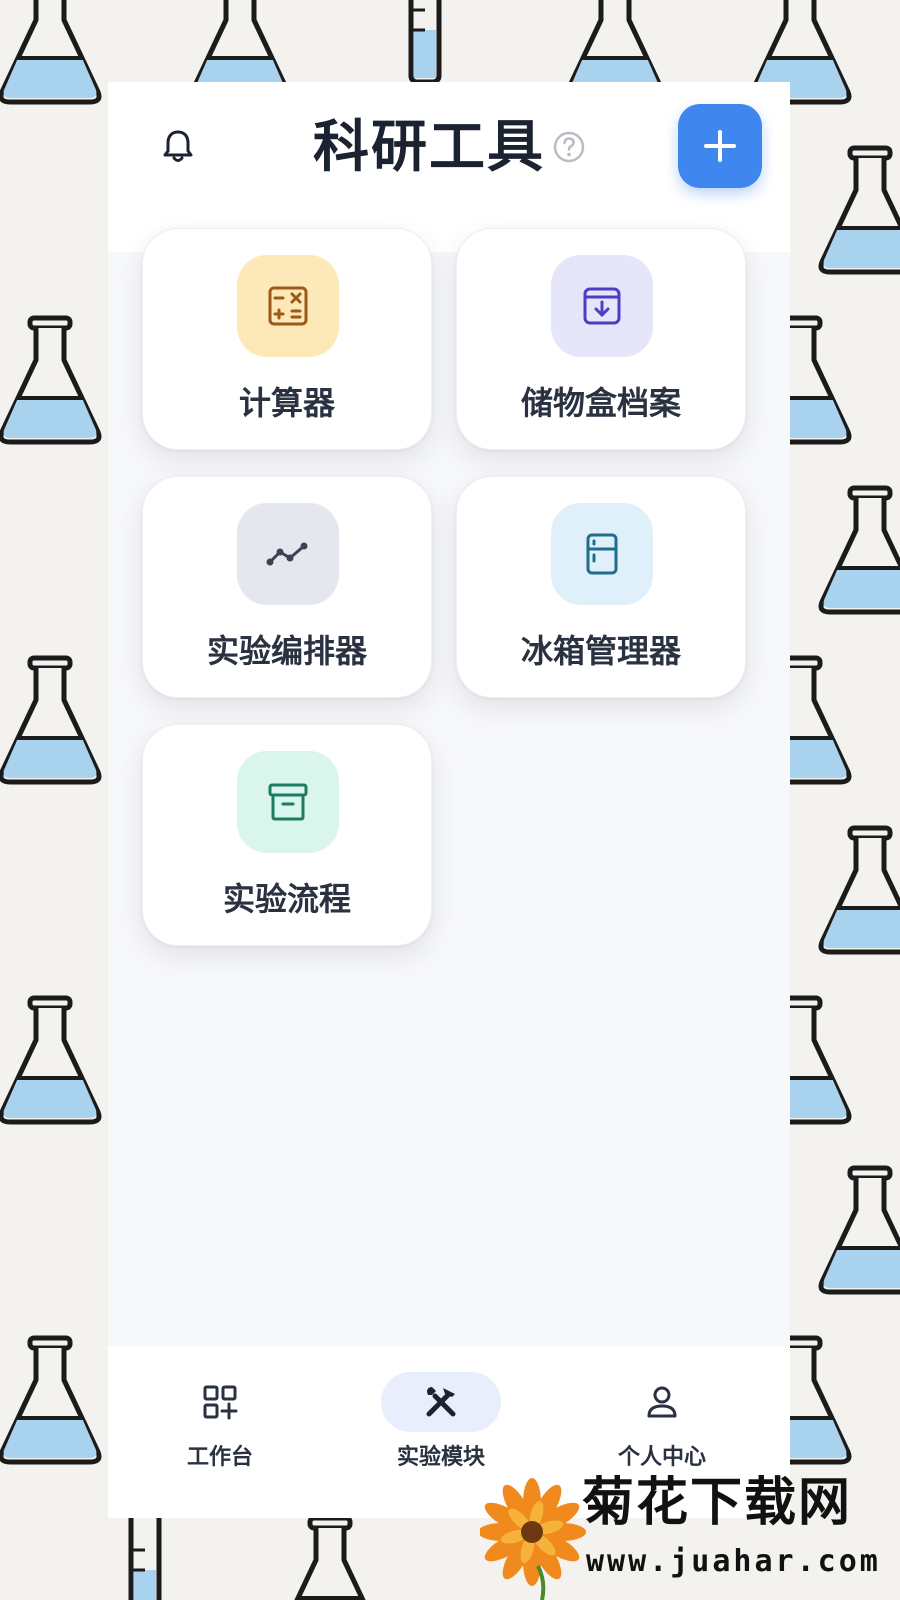  I want to click on question-circle-icon, so click(569, 147).